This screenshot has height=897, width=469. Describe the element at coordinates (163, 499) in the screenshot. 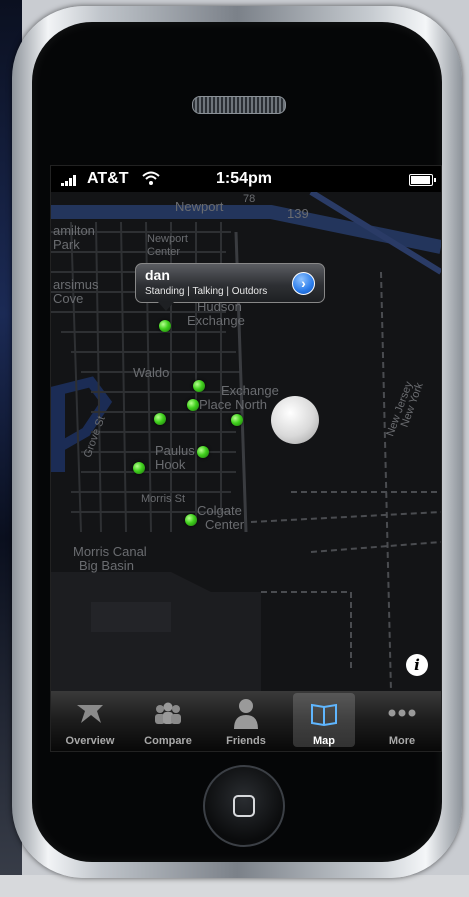

I see `map-label: Morris St` at that location.